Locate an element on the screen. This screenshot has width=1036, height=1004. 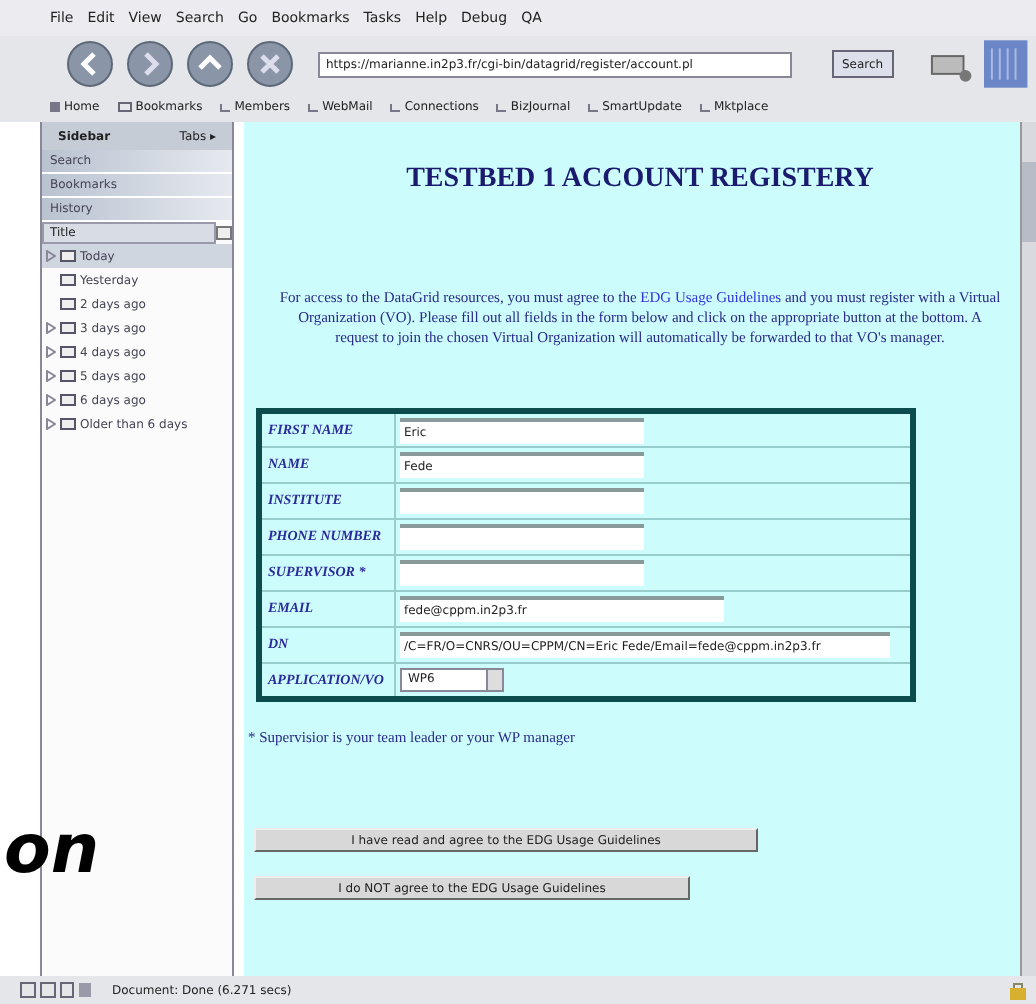
lock-icon is located at coordinates (1018, 990).